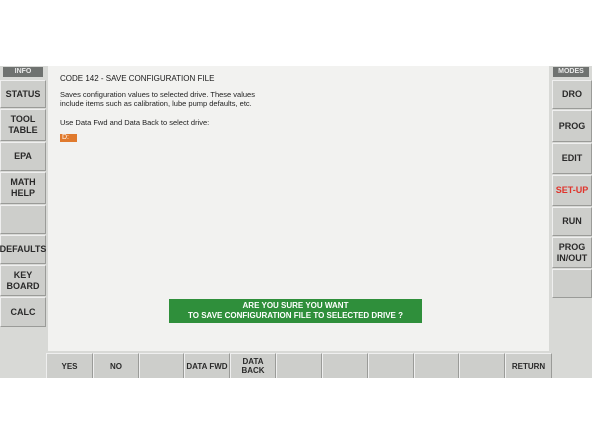 This screenshot has height=444, width=592. Describe the element at coordinates (23, 249) in the screenshot. I see `defaults-button: DEFAULTS` at that location.